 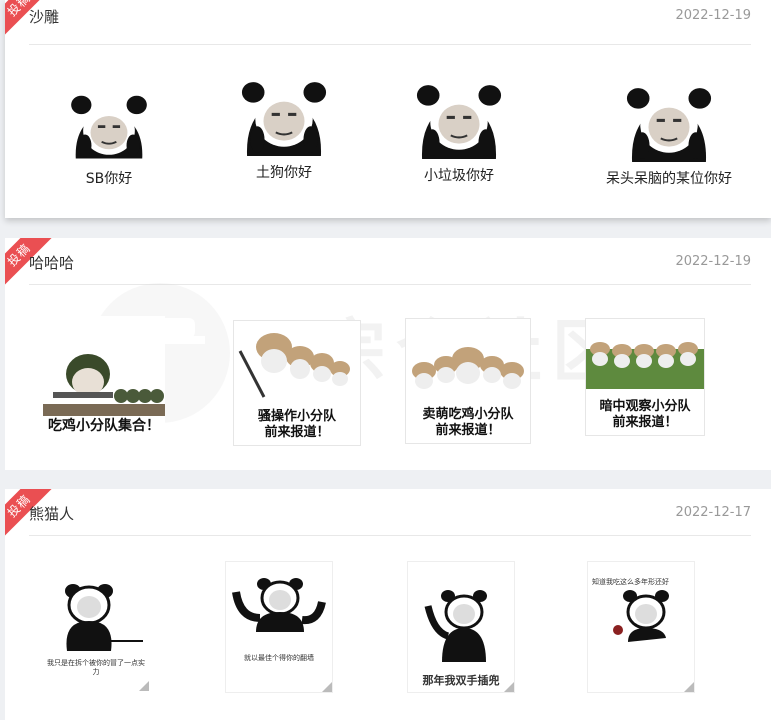 I want to click on meme-caption: 小垃圾你好, so click(x=459, y=176).